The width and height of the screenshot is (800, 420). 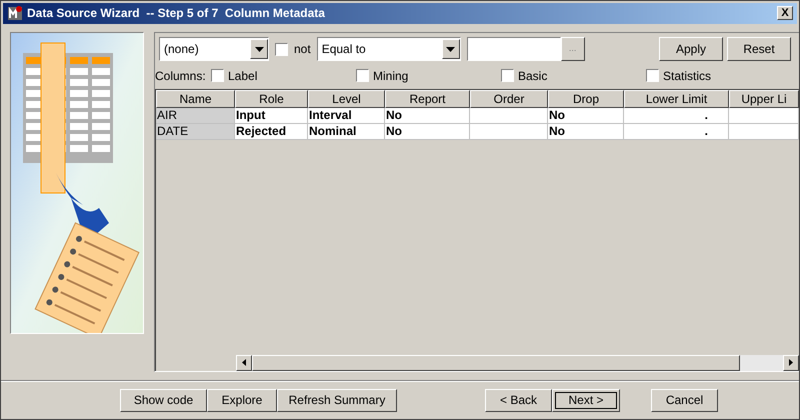 What do you see at coordinates (15, 13) in the screenshot?
I see `app-icon` at bounding box center [15, 13].